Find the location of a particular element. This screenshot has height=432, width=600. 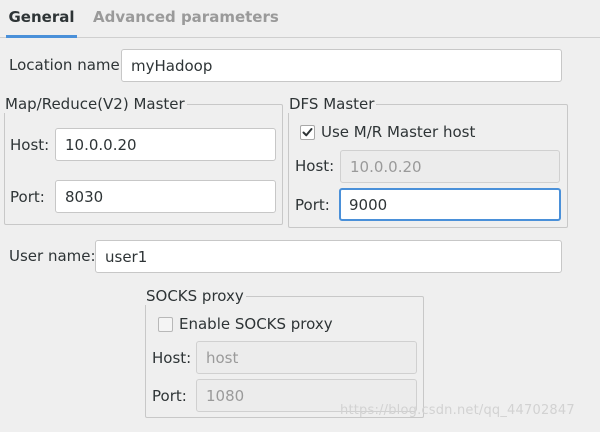

socks-host-label: Host: is located at coordinates (172, 358).